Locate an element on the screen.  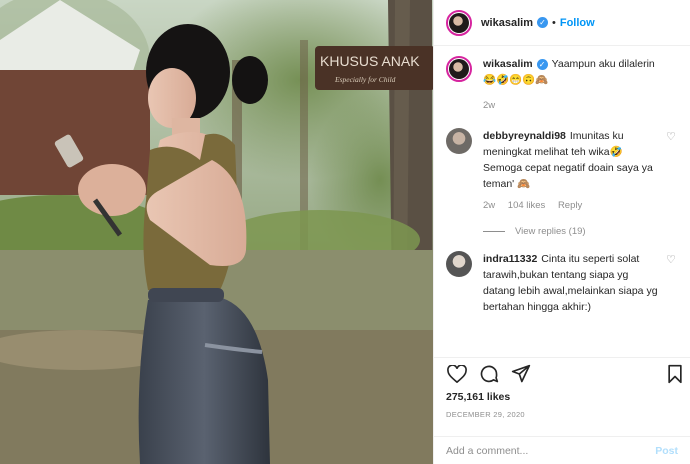
post-comment-button: Post is located at coordinates (666, 451).